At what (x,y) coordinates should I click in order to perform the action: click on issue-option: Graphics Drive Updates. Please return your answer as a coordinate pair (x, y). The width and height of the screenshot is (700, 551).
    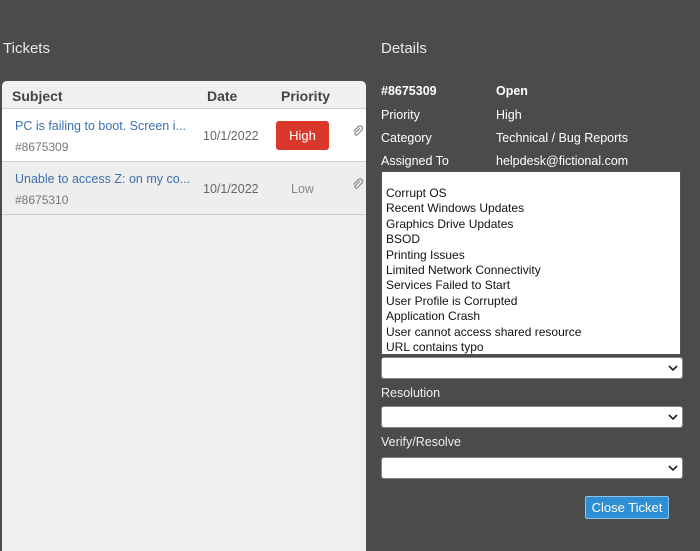
    Looking at the image, I should click on (533, 224).